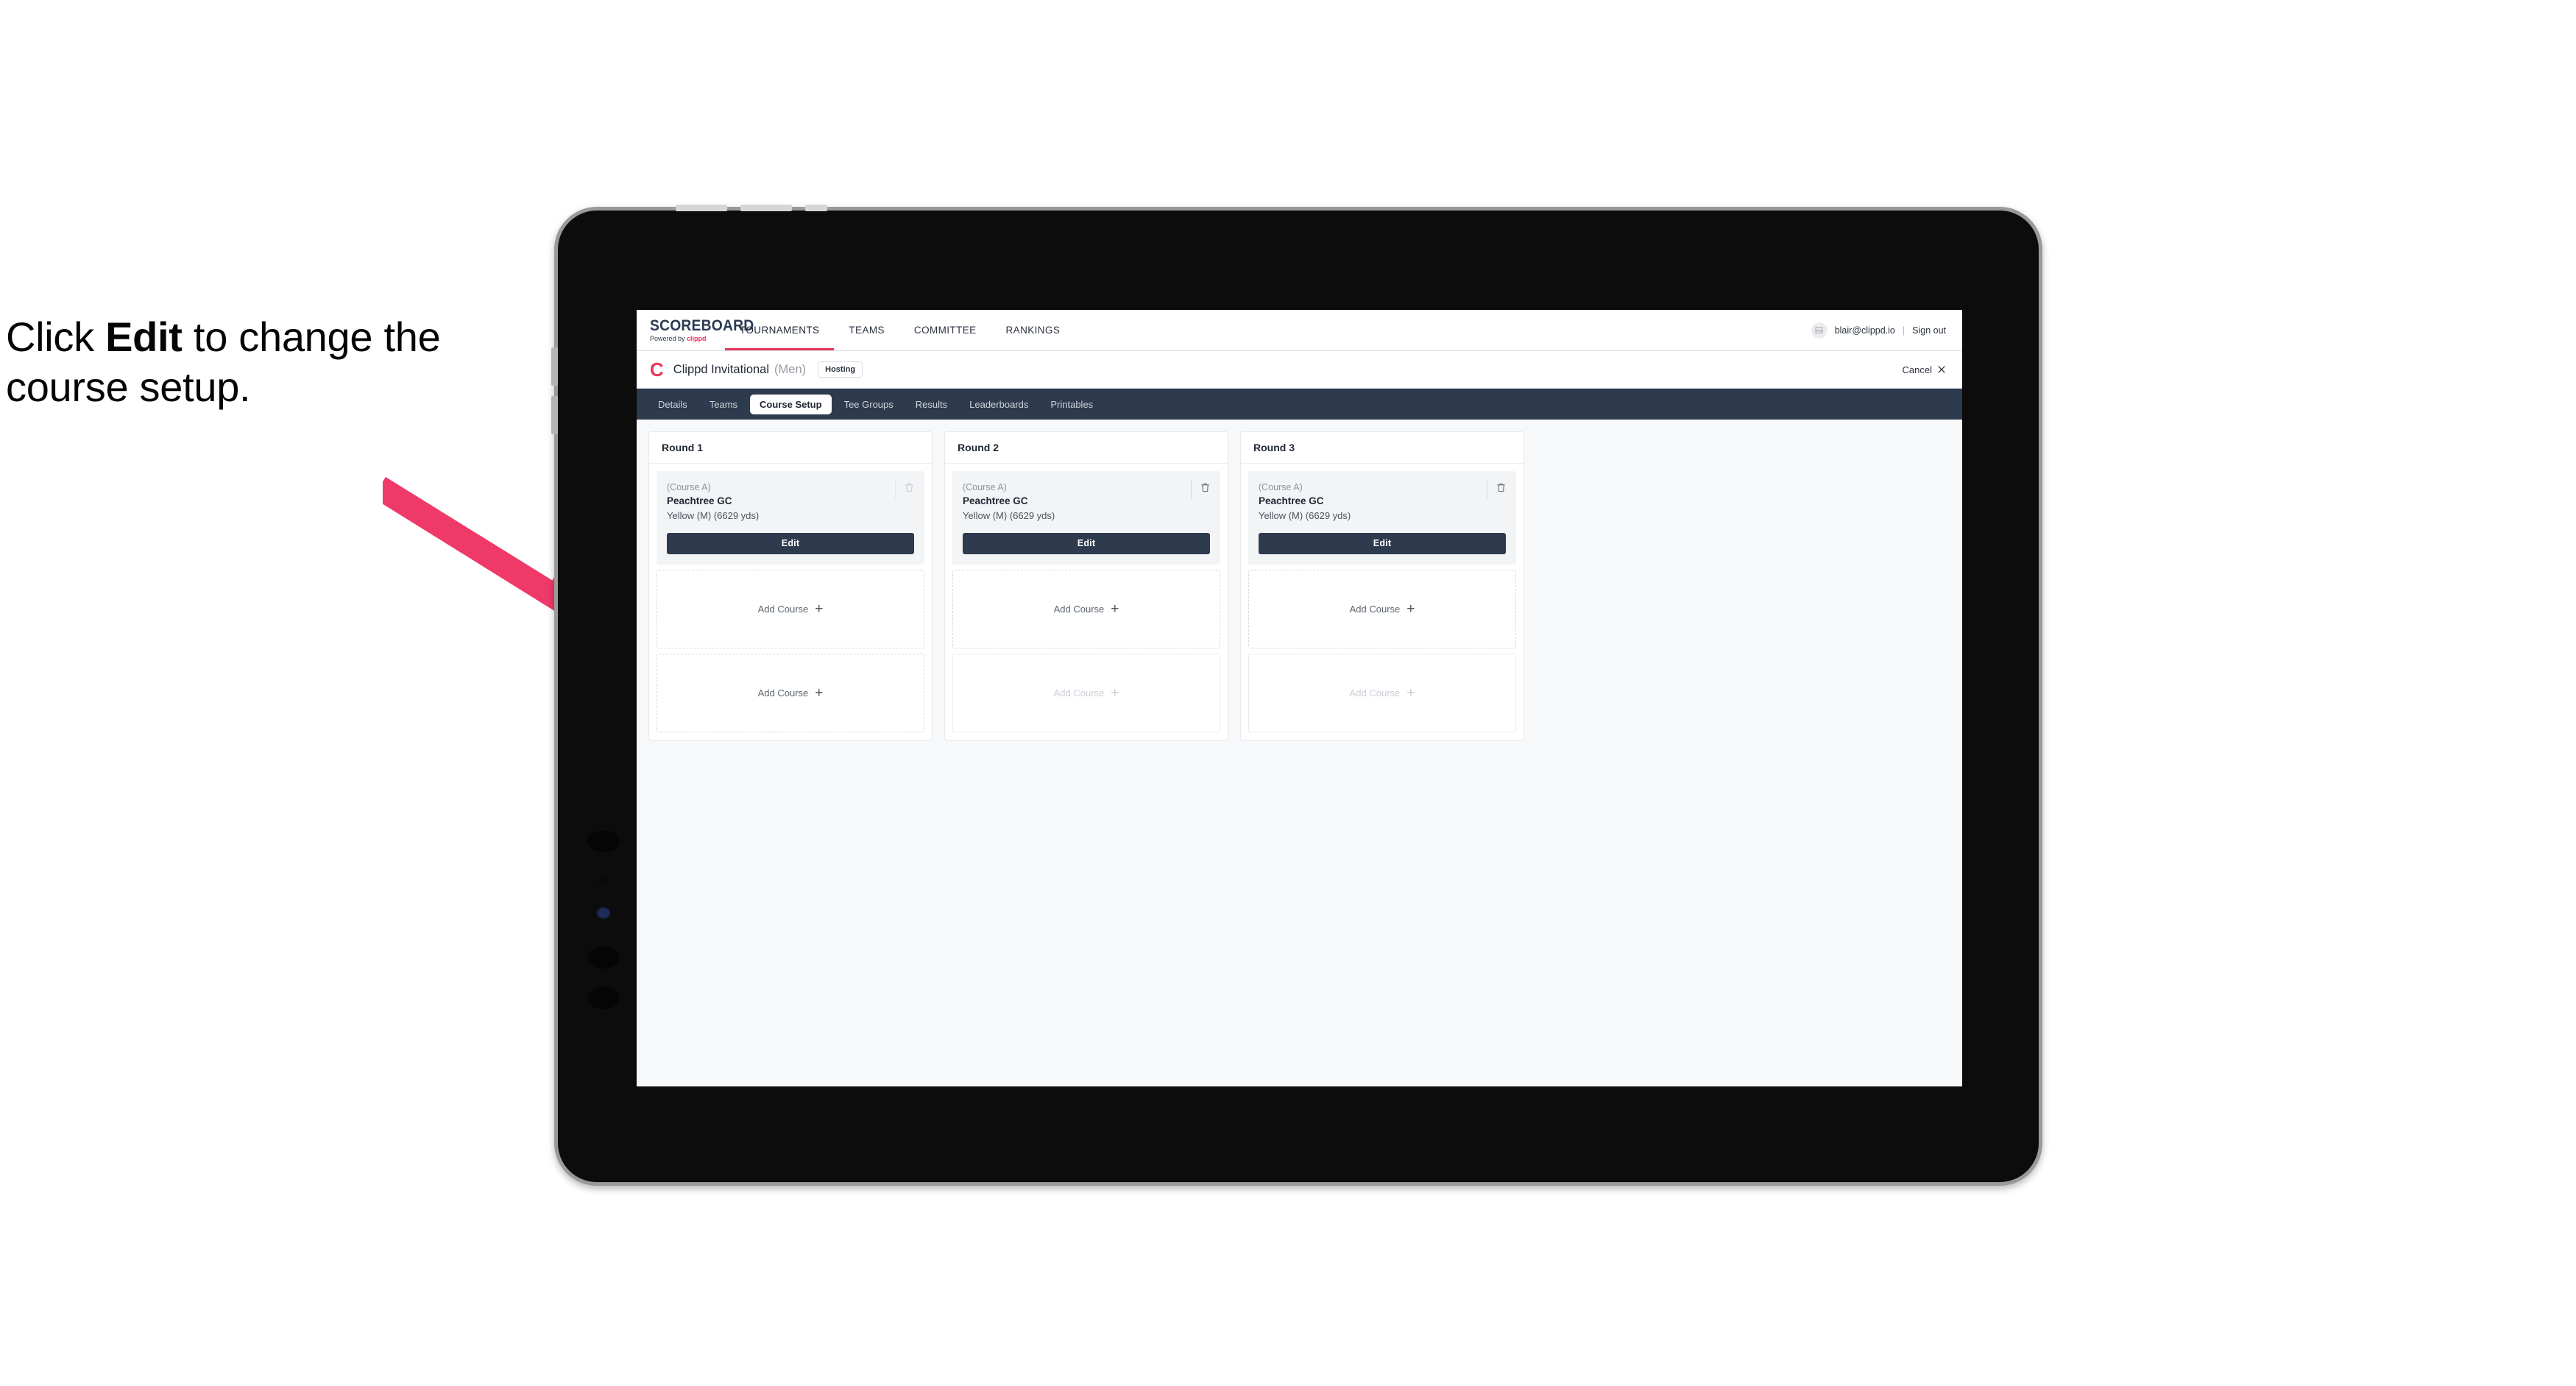 The width and height of the screenshot is (2576, 1386). What do you see at coordinates (721, 369) in the screenshot?
I see `page-title: Clippd Invitational` at bounding box center [721, 369].